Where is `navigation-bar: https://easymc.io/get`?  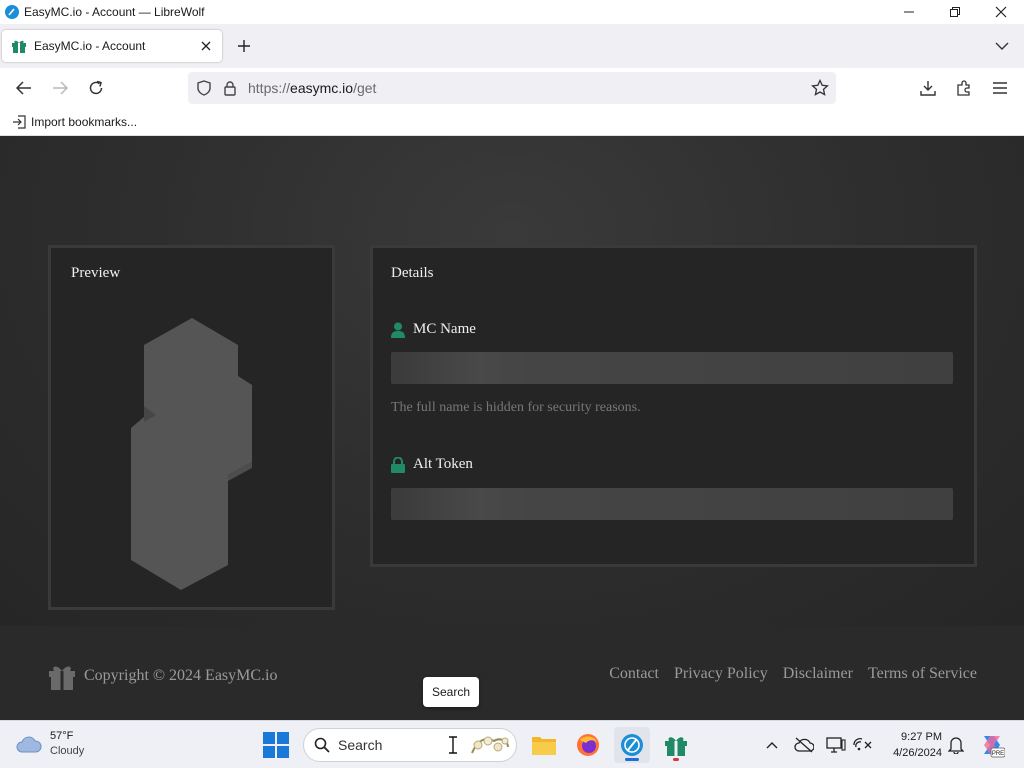 navigation-bar: https://easymc.io/get is located at coordinates (512, 88).